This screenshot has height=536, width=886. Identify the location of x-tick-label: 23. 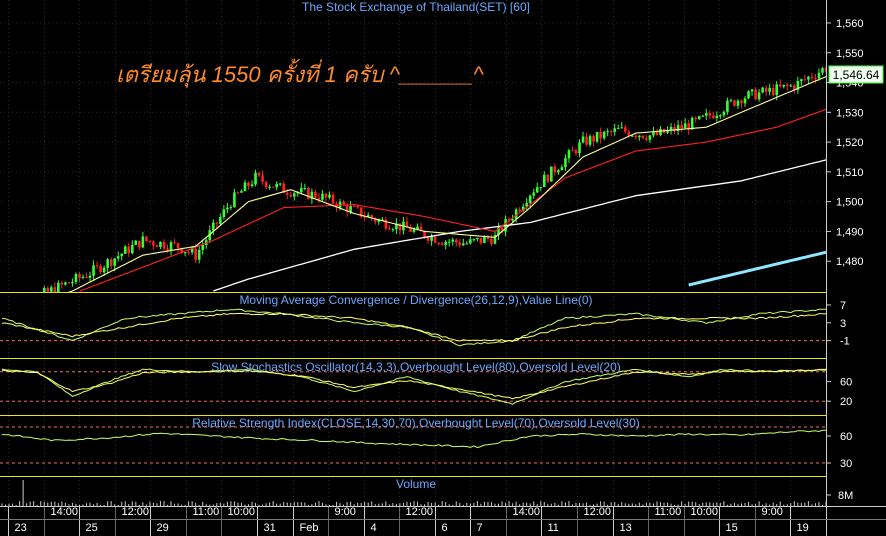
(21, 528).